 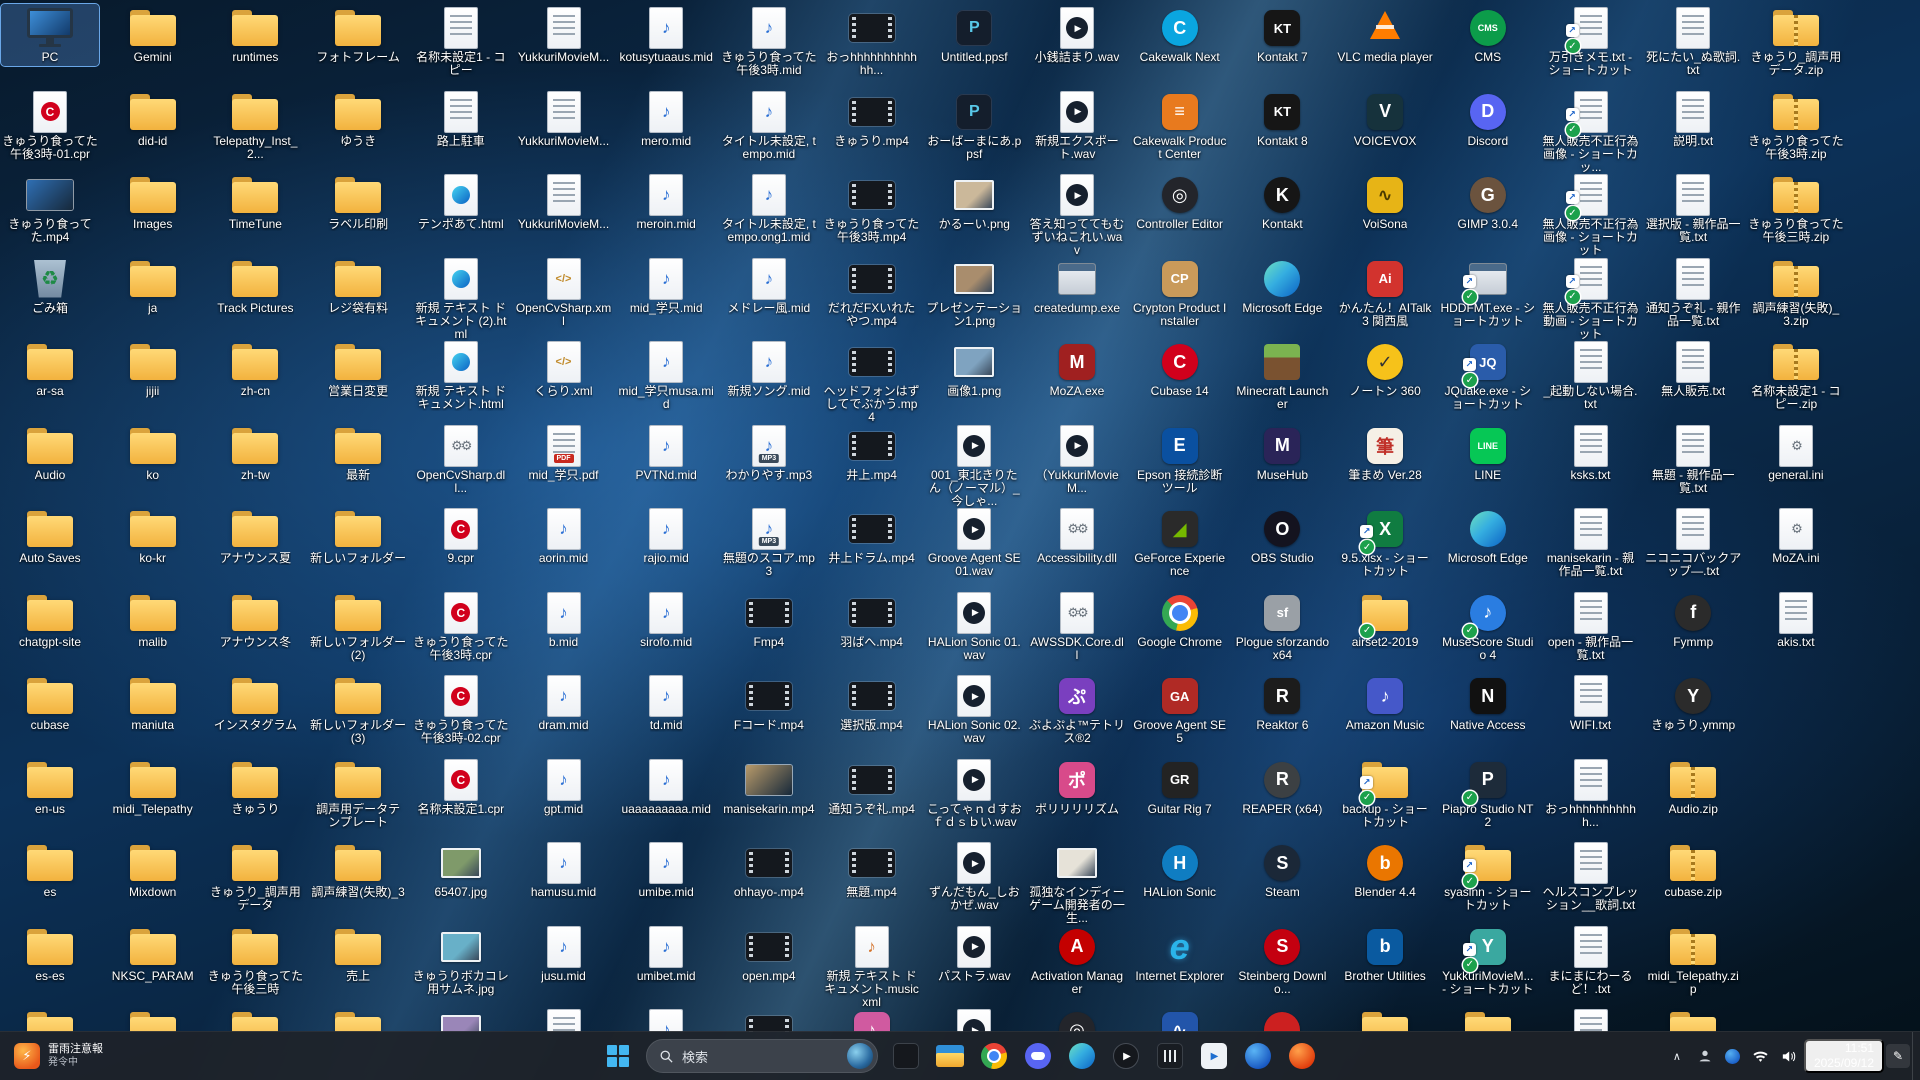 I want to click on desktop-icon: ♪ sirofo.mid, so click(x=666, y=620).